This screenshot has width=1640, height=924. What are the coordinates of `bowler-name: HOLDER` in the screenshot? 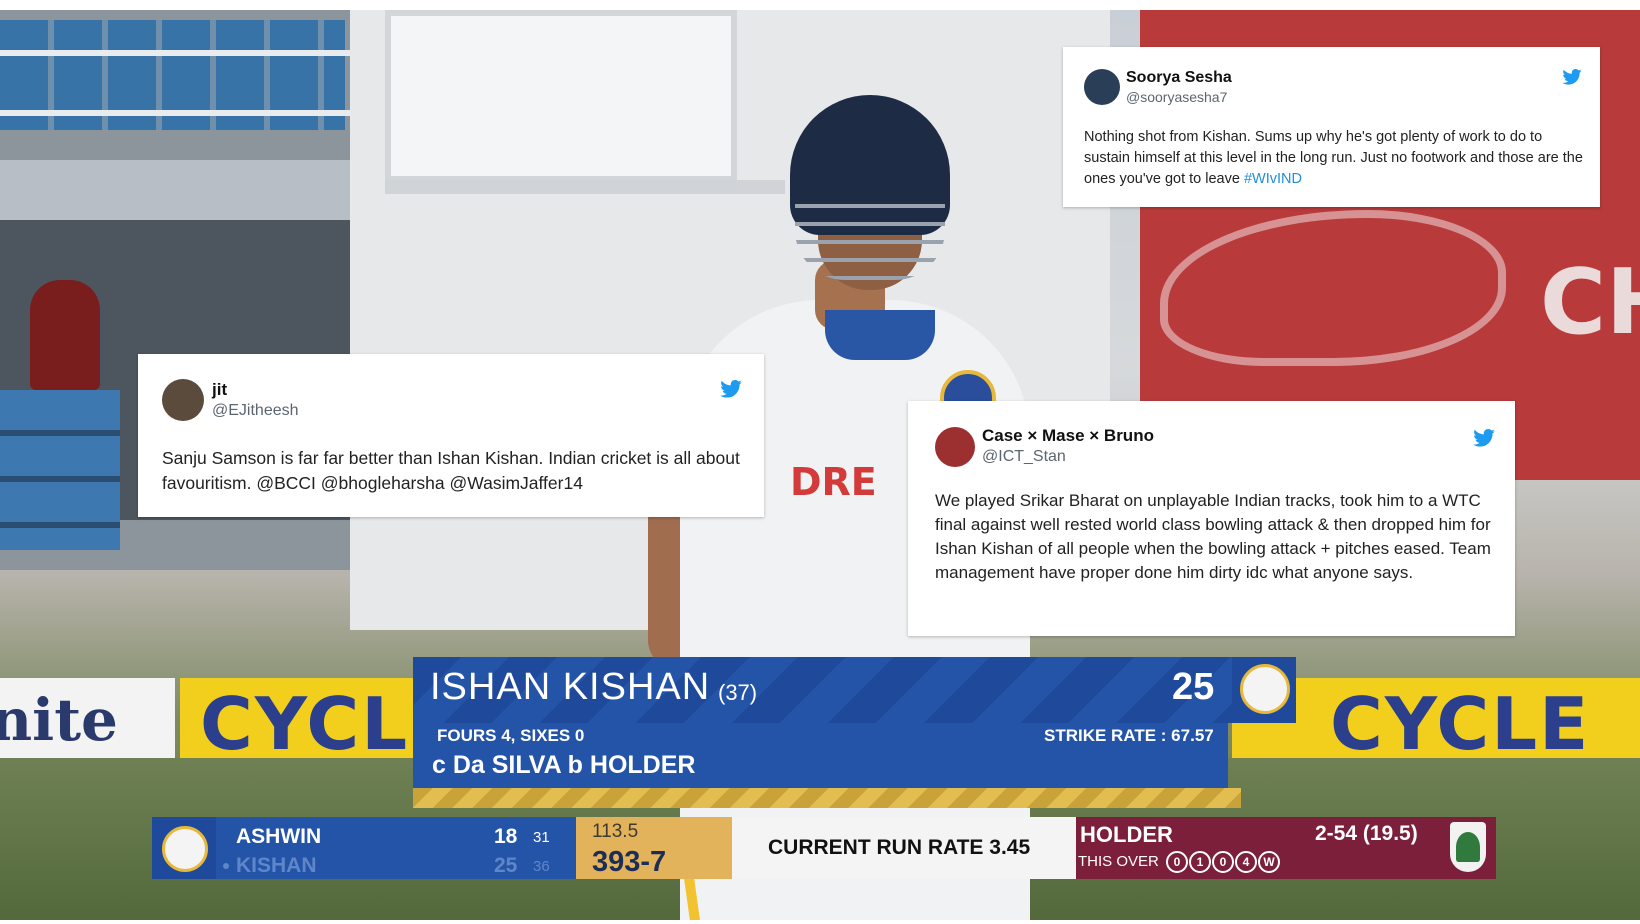 It's located at (1126, 834).